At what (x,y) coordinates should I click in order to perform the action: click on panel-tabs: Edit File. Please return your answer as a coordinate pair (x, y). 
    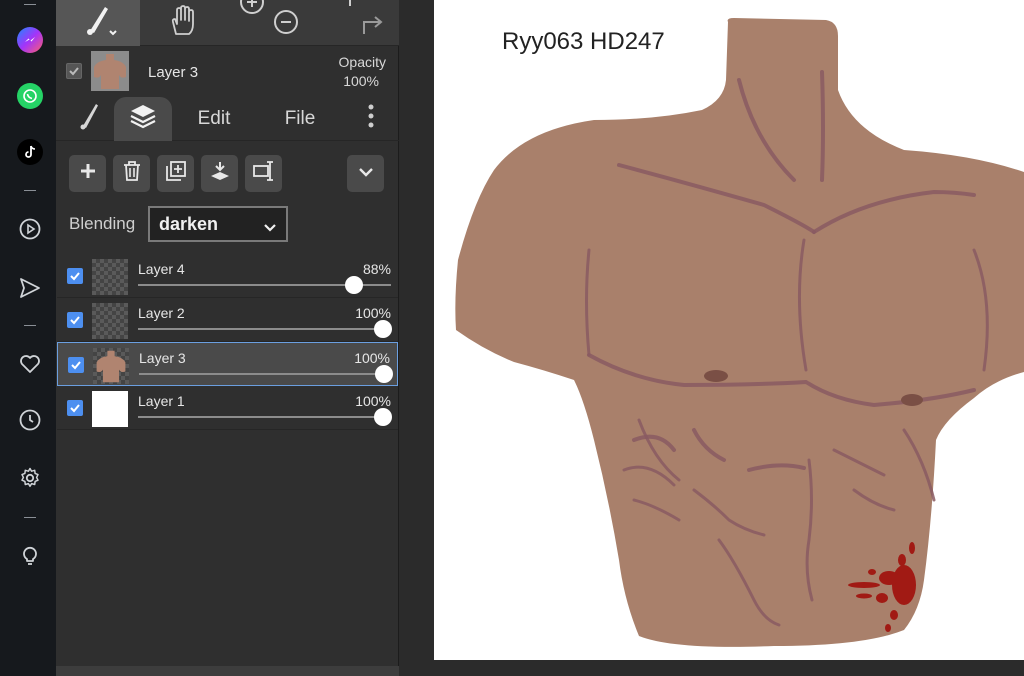
    Looking at the image, I should click on (227, 119).